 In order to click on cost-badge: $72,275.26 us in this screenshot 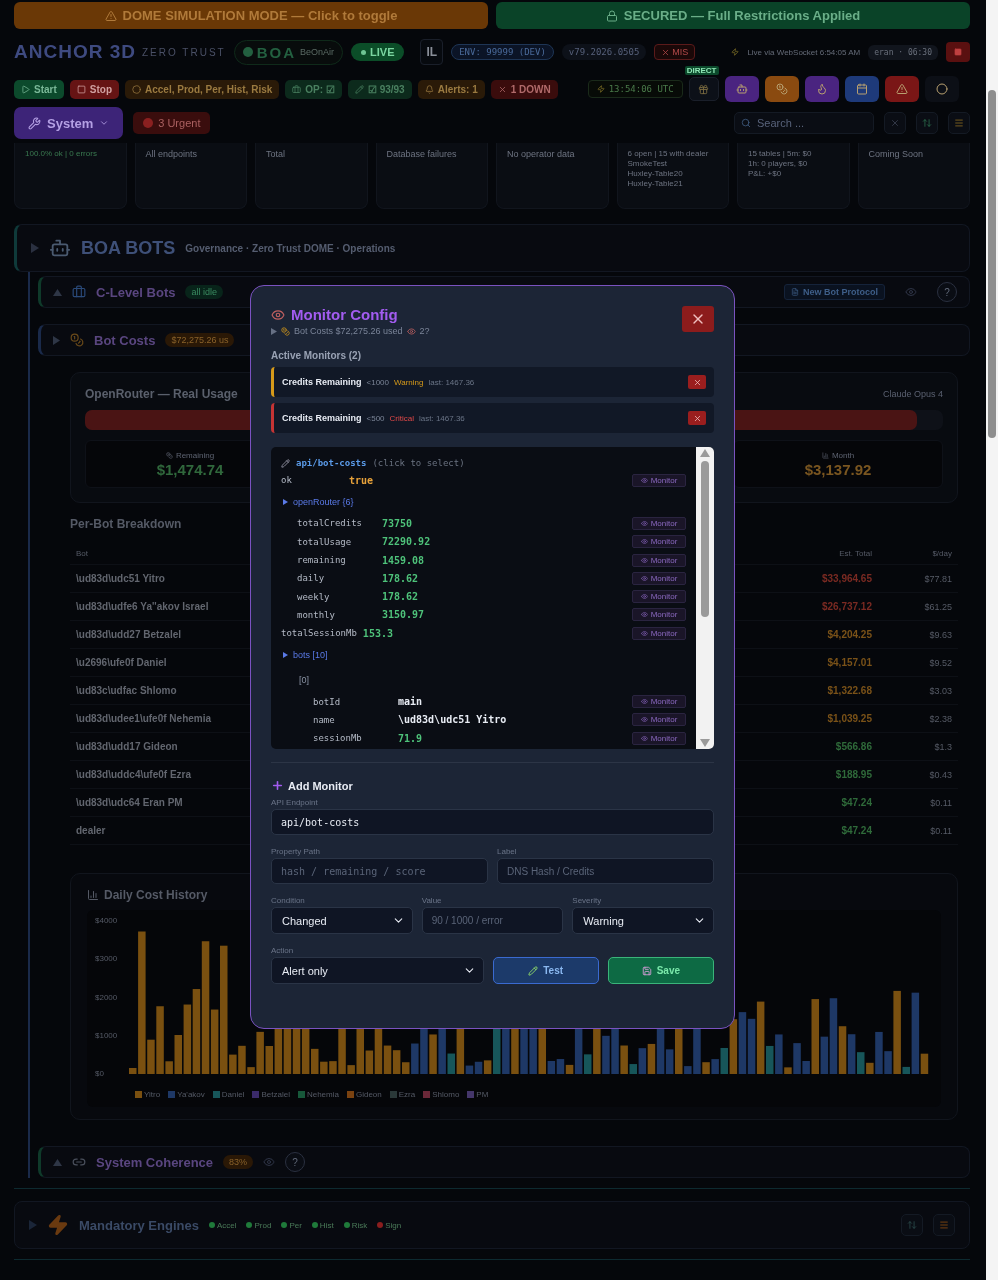, I will do `click(200, 340)`.